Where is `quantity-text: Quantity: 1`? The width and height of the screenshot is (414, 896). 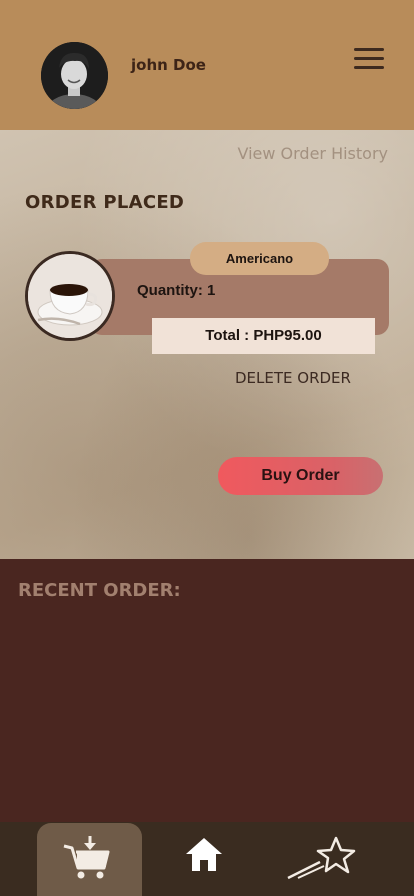 quantity-text: Quantity: 1 is located at coordinates (176, 290).